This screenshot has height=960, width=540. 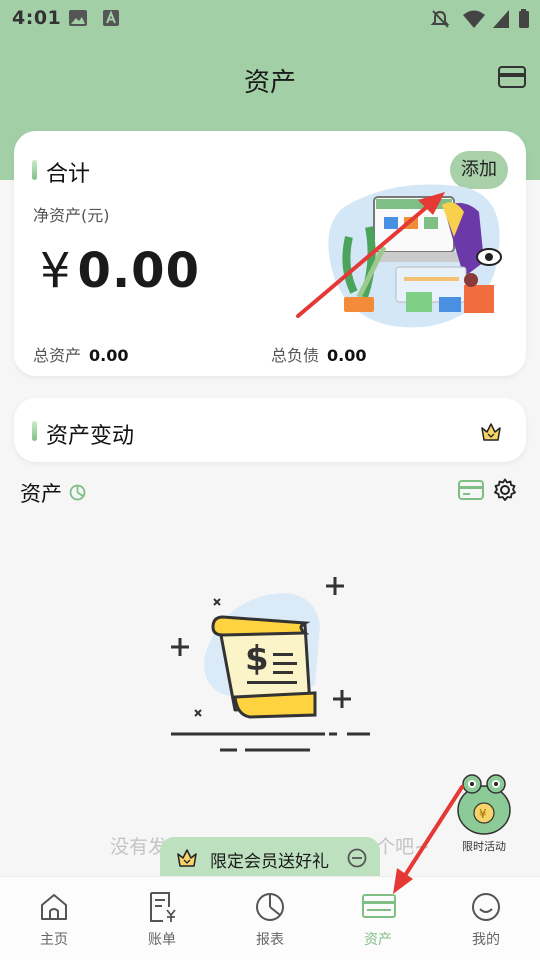 What do you see at coordinates (269, 862) in the screenshot?
I see `promo-label: 限定会员送好礼` at bounding box center [269, 862].